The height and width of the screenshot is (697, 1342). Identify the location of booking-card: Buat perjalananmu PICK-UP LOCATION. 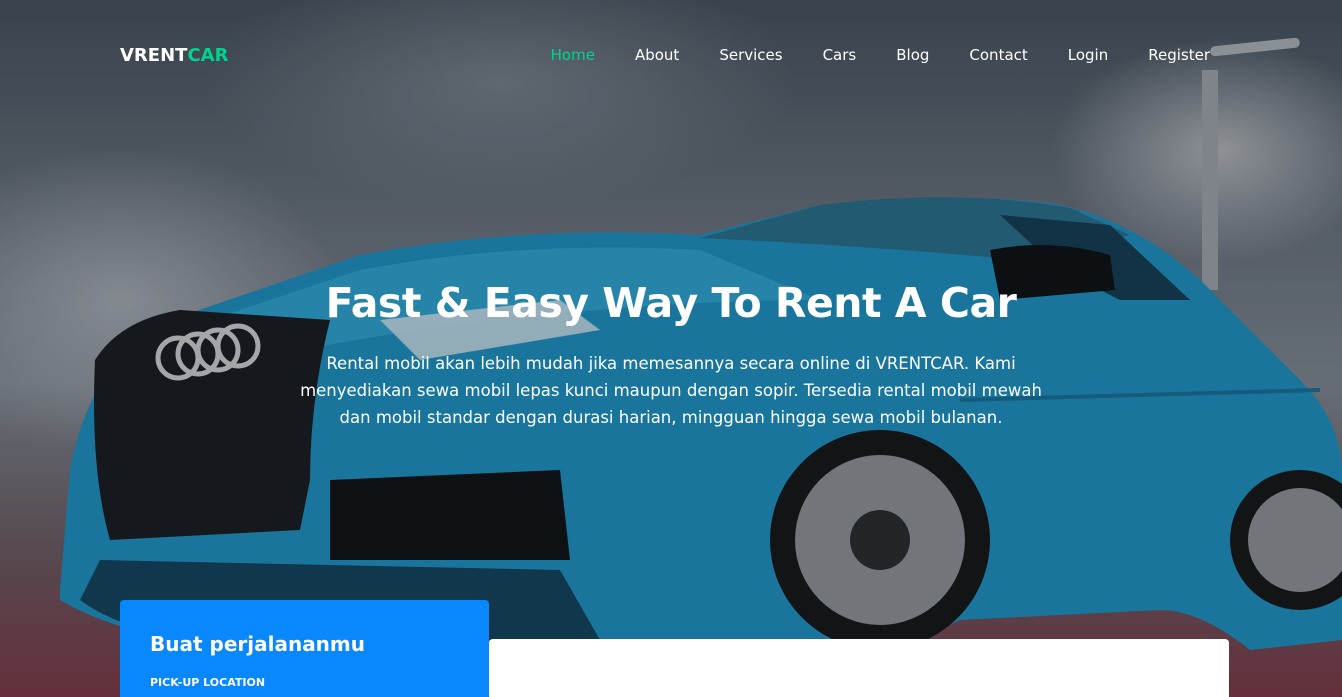
(304, 648).